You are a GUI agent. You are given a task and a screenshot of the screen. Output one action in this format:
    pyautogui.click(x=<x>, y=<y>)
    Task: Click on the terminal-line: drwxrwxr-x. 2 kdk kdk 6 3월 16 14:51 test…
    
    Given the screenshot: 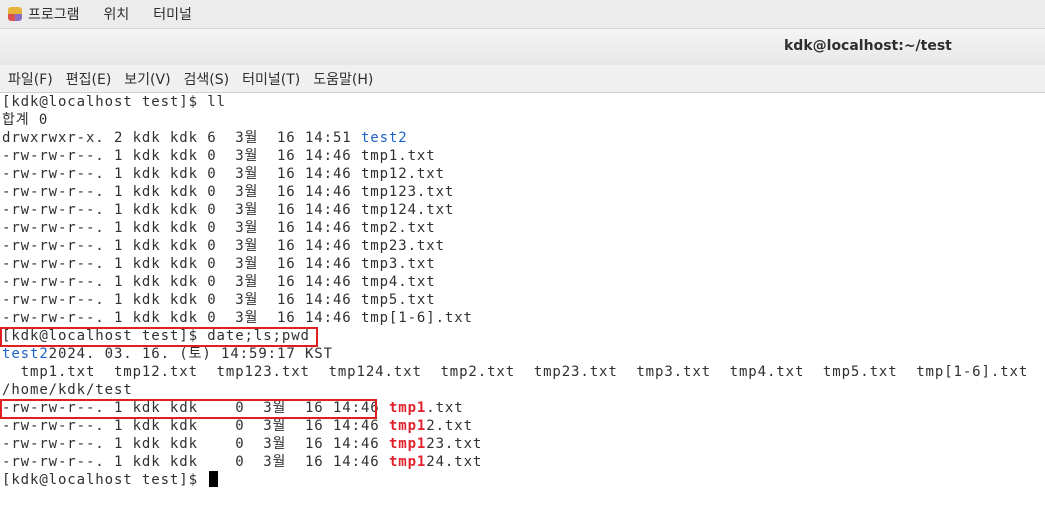 What is the action you would take?
    pyautogui.click(x=205, y=138)
    